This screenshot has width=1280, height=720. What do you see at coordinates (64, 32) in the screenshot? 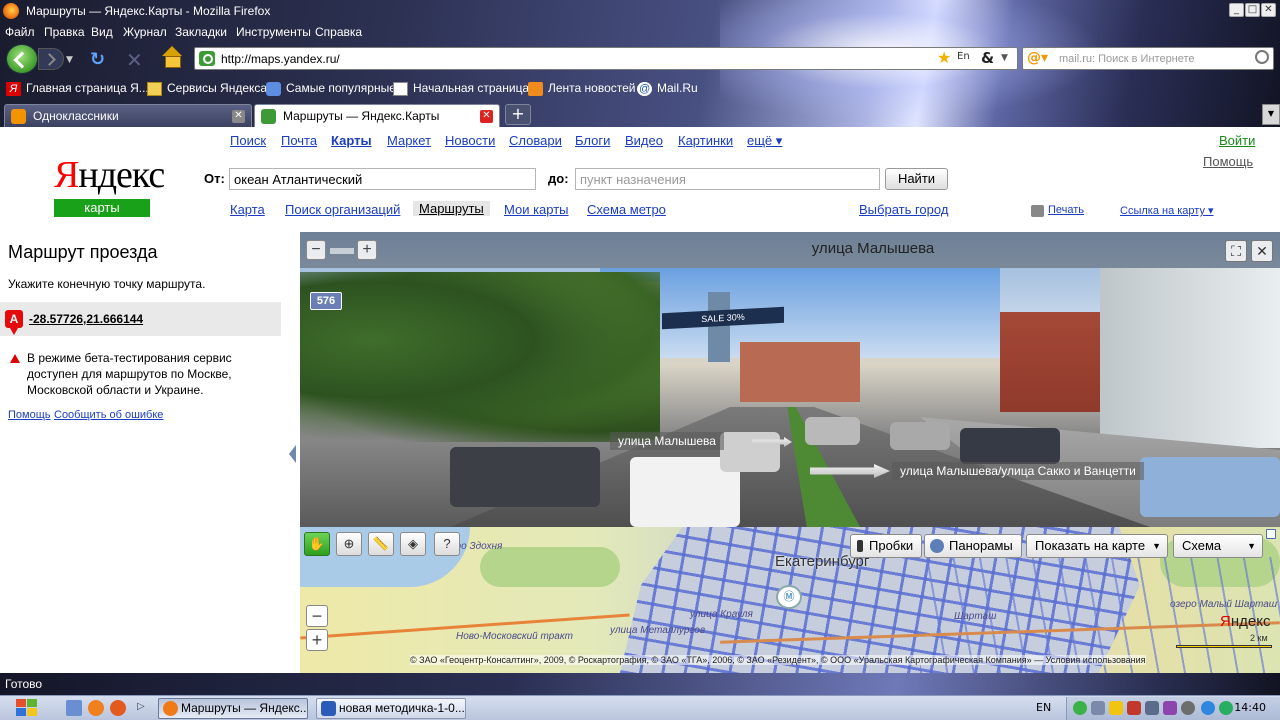
I see `menu-edit: Правка` at bounding box center [64, 32].